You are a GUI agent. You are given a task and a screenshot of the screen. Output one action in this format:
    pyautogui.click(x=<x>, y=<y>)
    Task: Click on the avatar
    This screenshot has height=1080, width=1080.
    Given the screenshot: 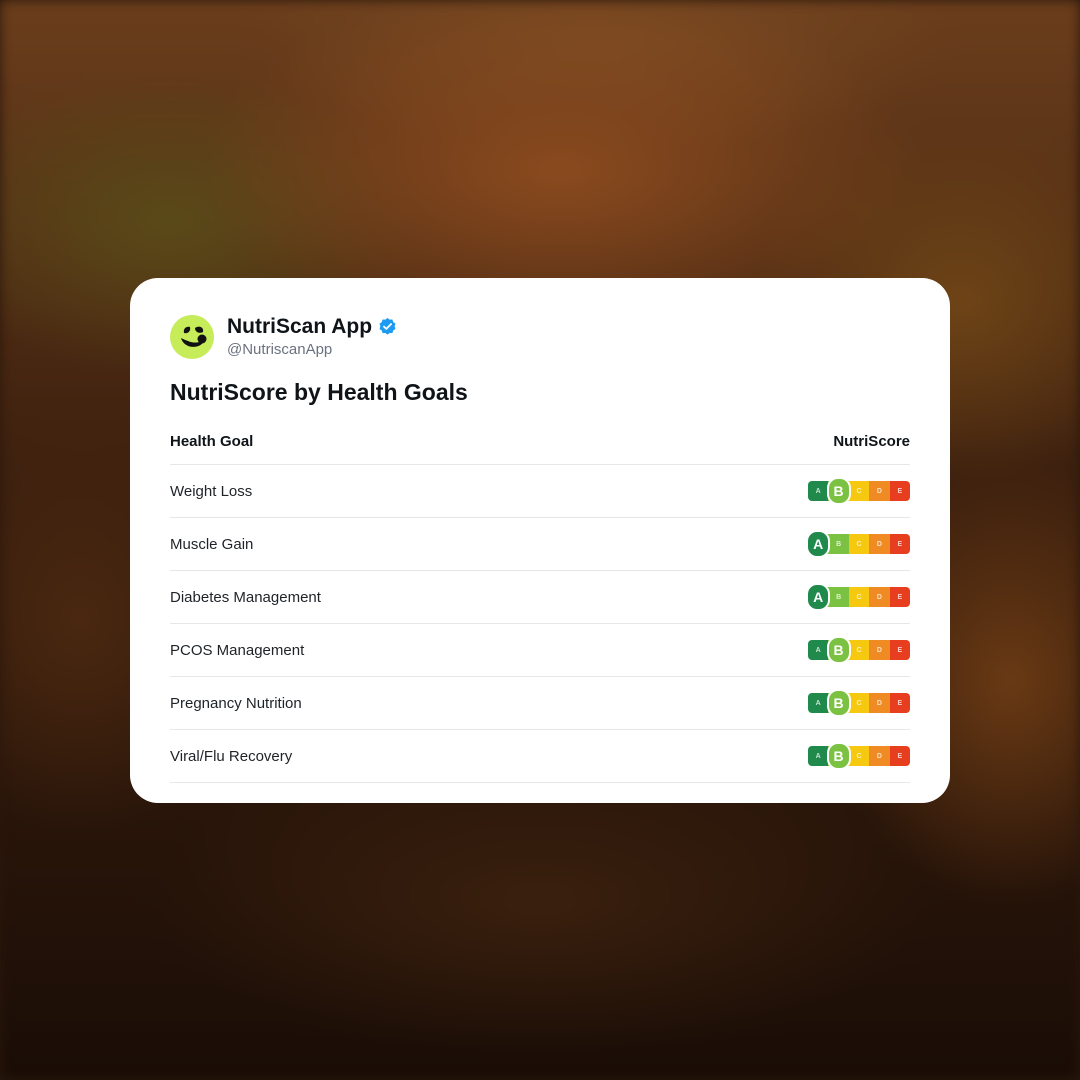 What is the action you would take?
    pyautogui.click(x=192, y=337)
    